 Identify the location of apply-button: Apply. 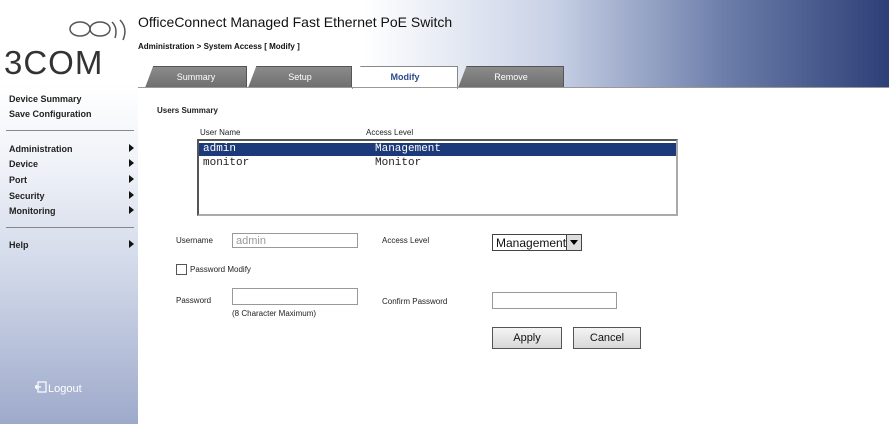
(527, 338).